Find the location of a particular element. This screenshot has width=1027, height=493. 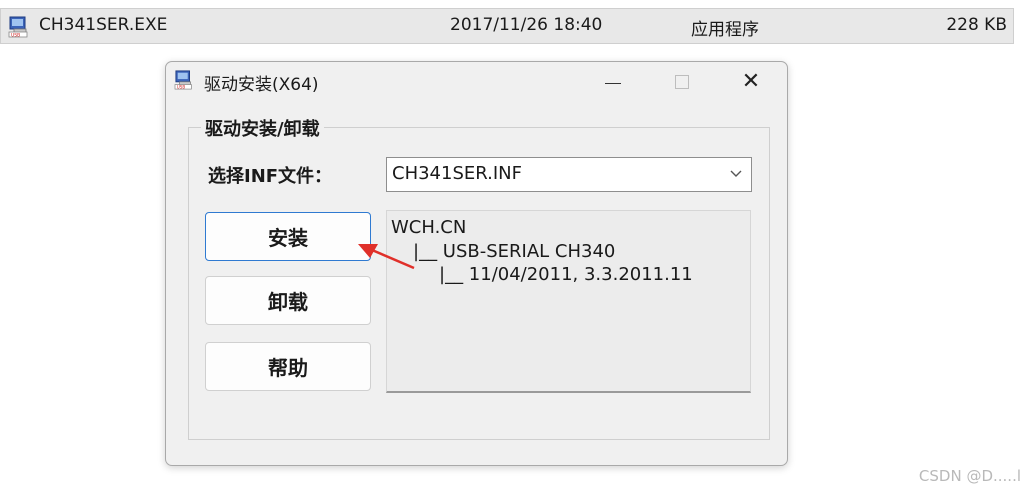

info-line-device: |__ USB-SERIAL CH340 is located at coordinates (514, 251).